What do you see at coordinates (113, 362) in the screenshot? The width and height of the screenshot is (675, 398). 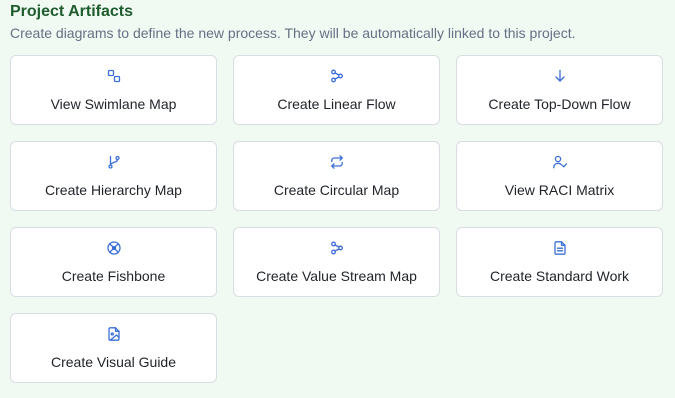 I see `artifact-label: Create Visual Guide` at bounding box center [113, 362].